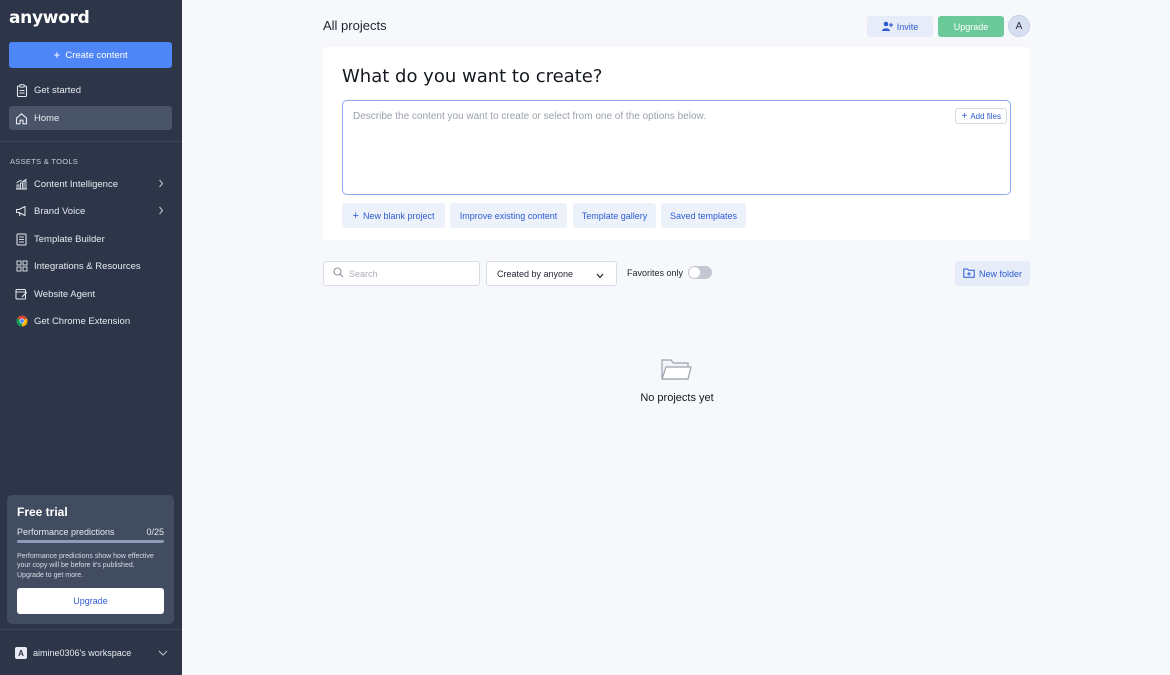  I want to click on empty-folder-icon, so click(676, 372).